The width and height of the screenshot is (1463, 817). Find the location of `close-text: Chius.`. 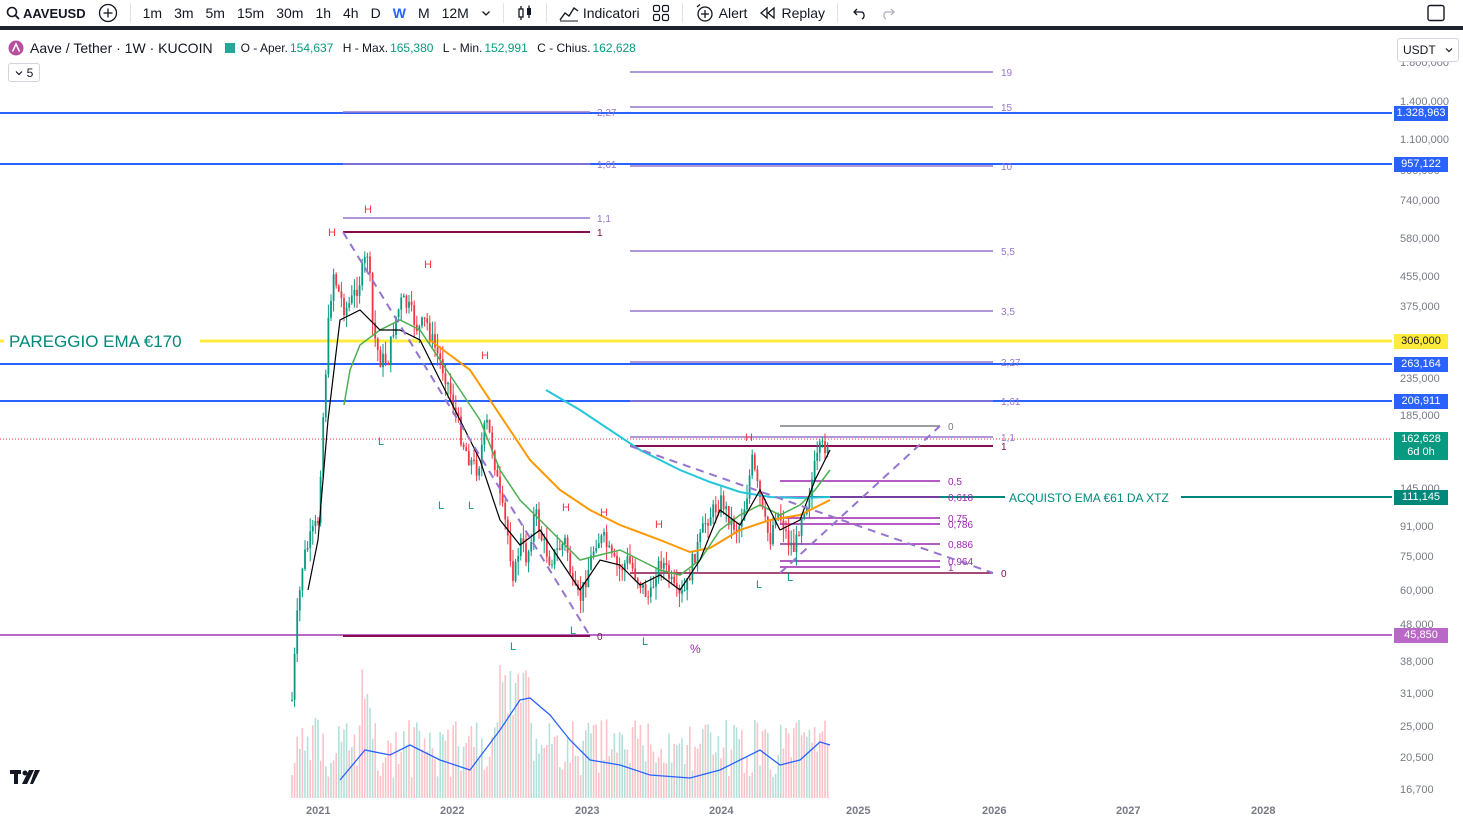

close-text: Chius. is located at coordinates (573, 48).